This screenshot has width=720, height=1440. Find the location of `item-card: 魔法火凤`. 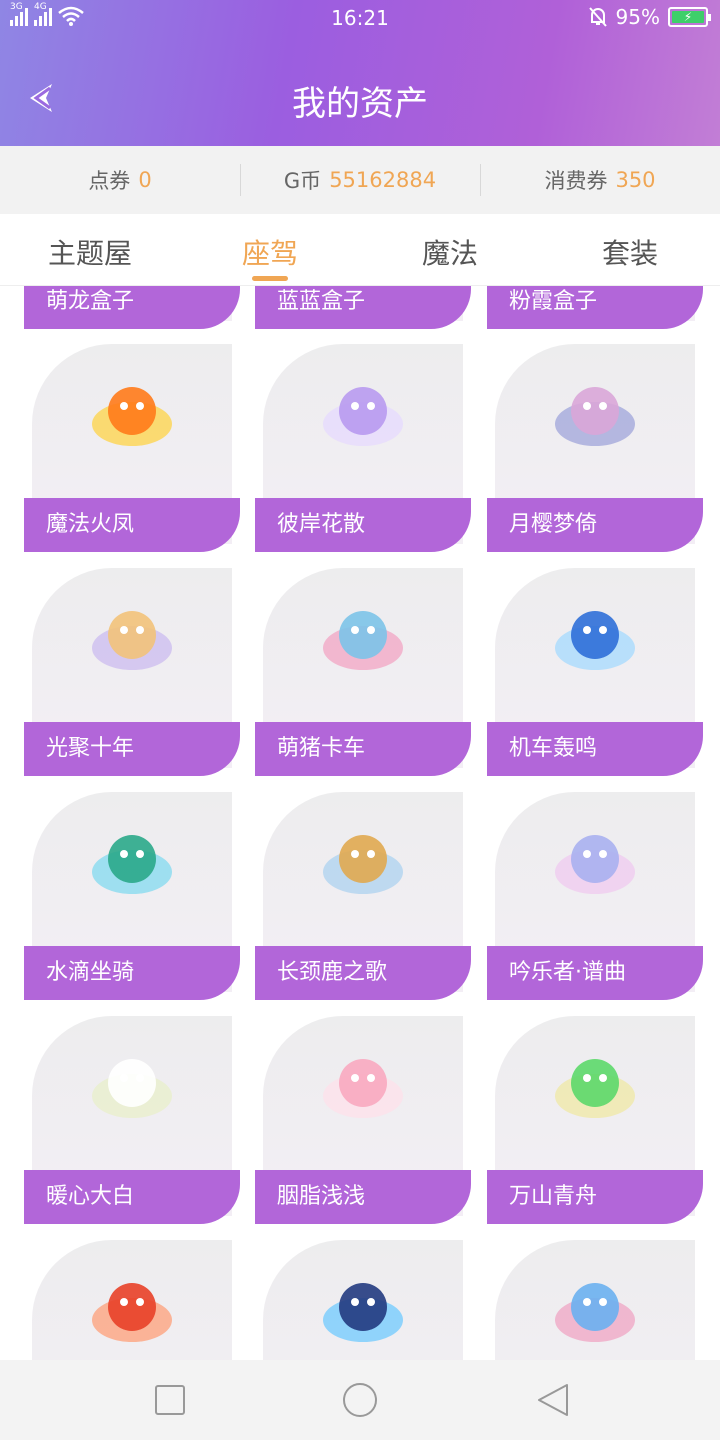

item-card: 魔法火凤 is located at coordinates (132, 448).